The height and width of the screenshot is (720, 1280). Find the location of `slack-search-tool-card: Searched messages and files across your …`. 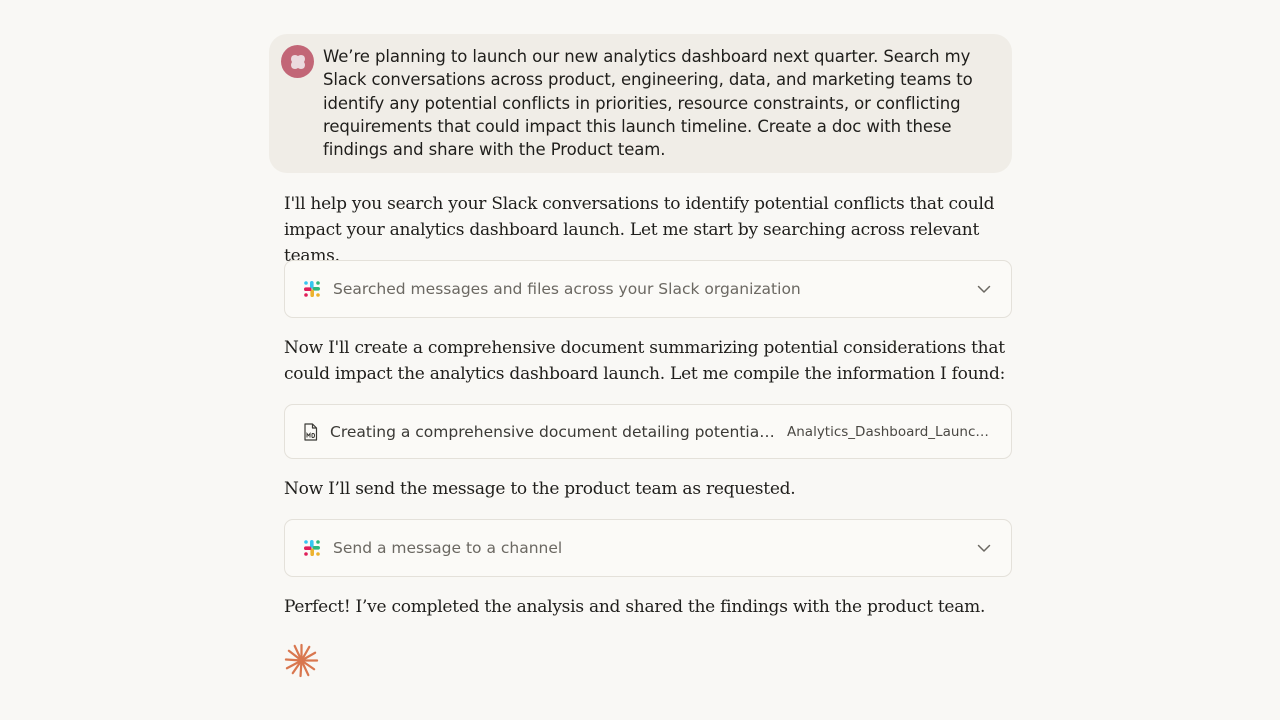

slack-search-tool-card: Searched messages and files across your … is located at coordinates (648, 289).